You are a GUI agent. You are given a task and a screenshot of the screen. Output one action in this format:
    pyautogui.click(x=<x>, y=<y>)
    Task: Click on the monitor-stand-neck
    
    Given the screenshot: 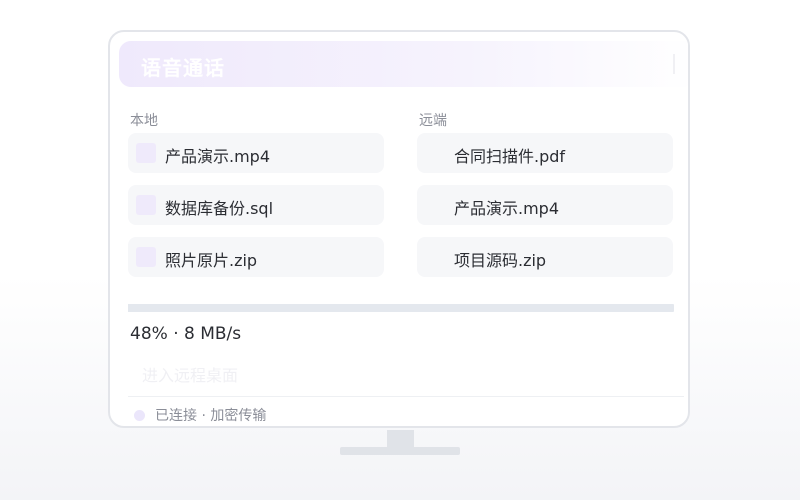 What is the action you would take?
    pyautogui.click(x=400, y=438)
    